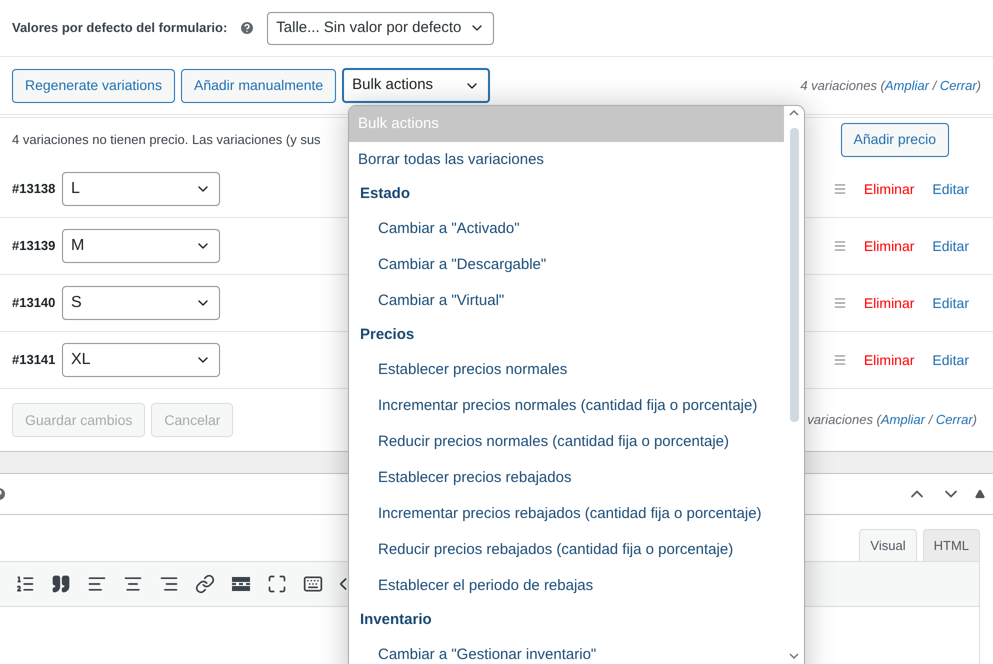  What do you see at coordinates (566, 301) in the screenshot?
I see `menu-option: Cambiar a "Virtual"` at bounding box center [566, 301].